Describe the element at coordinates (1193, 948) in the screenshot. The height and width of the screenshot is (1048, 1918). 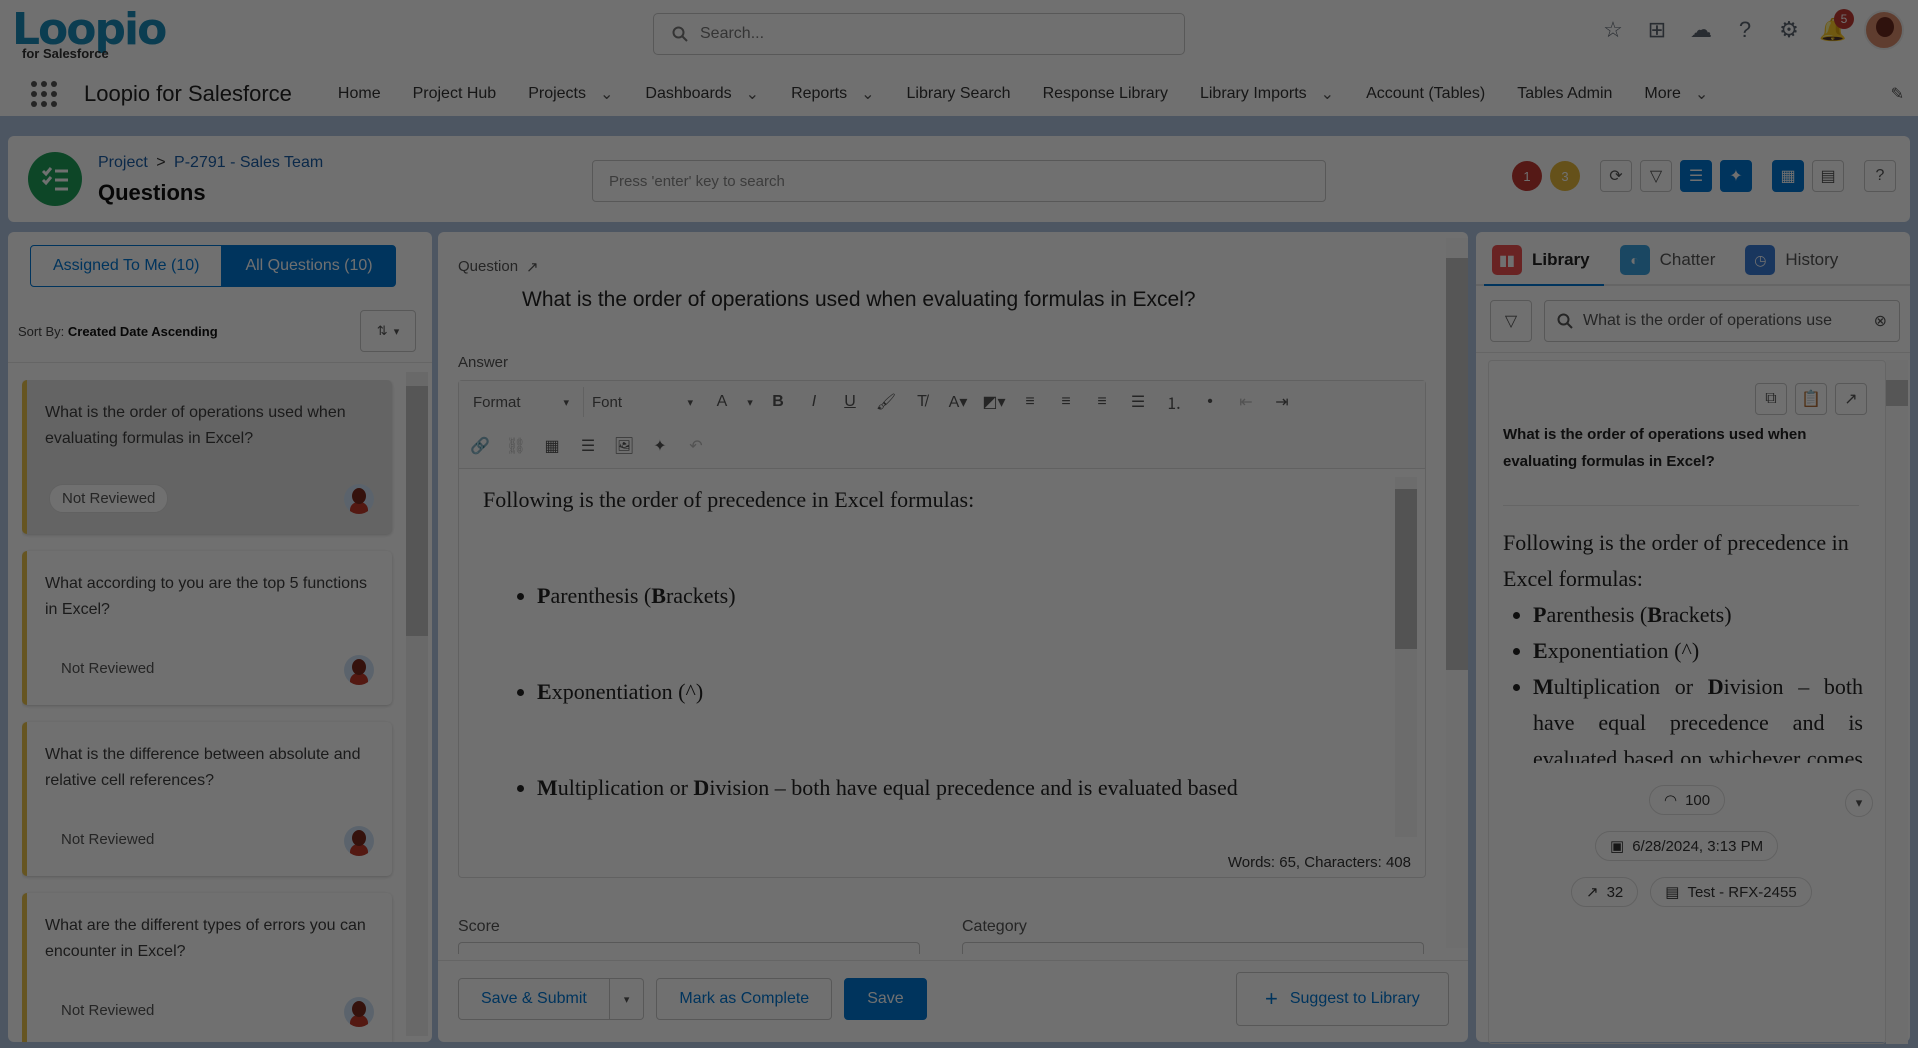
I see `category-field` at that location.